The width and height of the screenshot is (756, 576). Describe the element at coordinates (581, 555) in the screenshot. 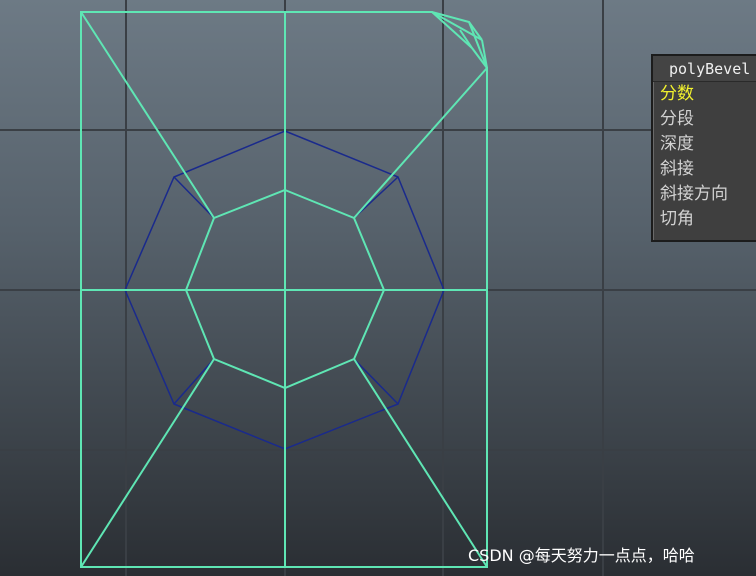

I see `watermark: CSDN @每天努力一点点，哈哈` at that location.